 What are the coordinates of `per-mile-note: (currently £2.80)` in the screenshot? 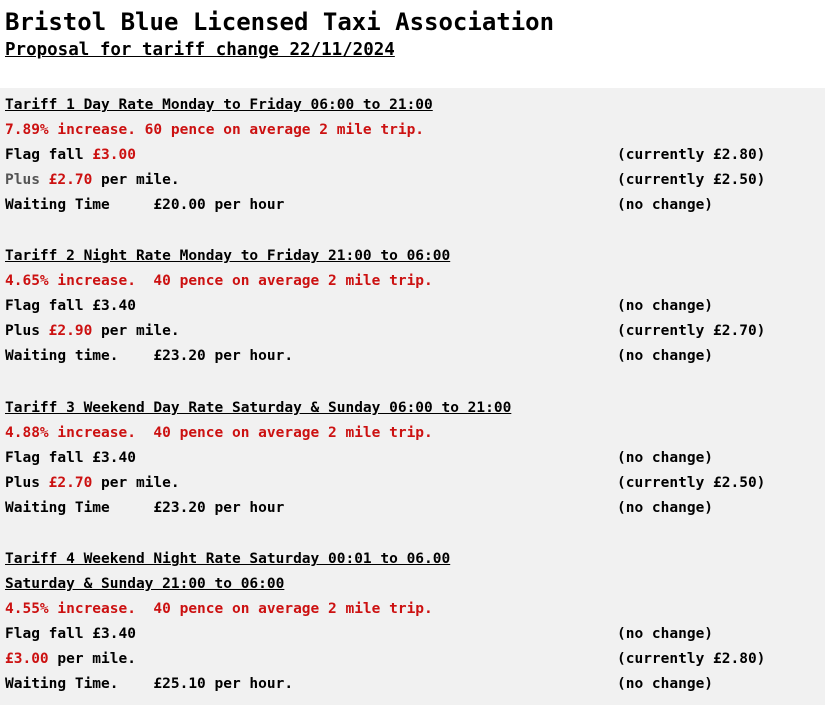 It's located at (691, 659).